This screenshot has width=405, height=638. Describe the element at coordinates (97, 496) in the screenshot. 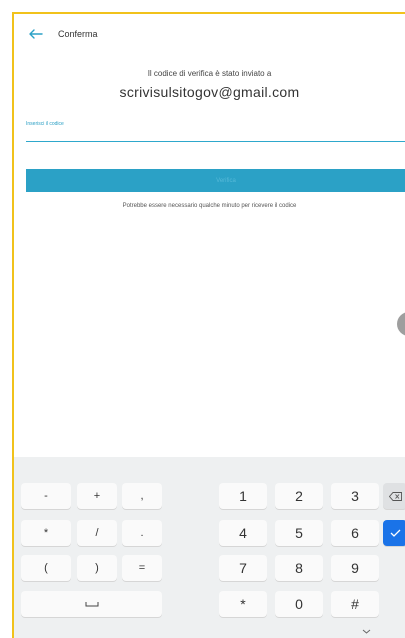

I see `key-plus: +` at that location.